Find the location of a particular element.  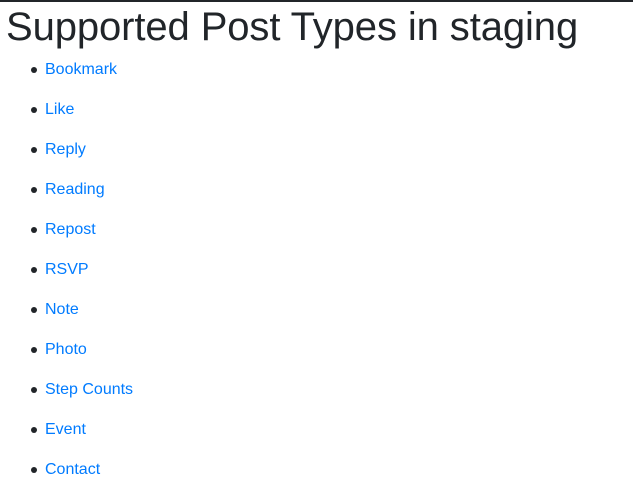

post-type-link-note: Note is located at coordinates (62, 309).